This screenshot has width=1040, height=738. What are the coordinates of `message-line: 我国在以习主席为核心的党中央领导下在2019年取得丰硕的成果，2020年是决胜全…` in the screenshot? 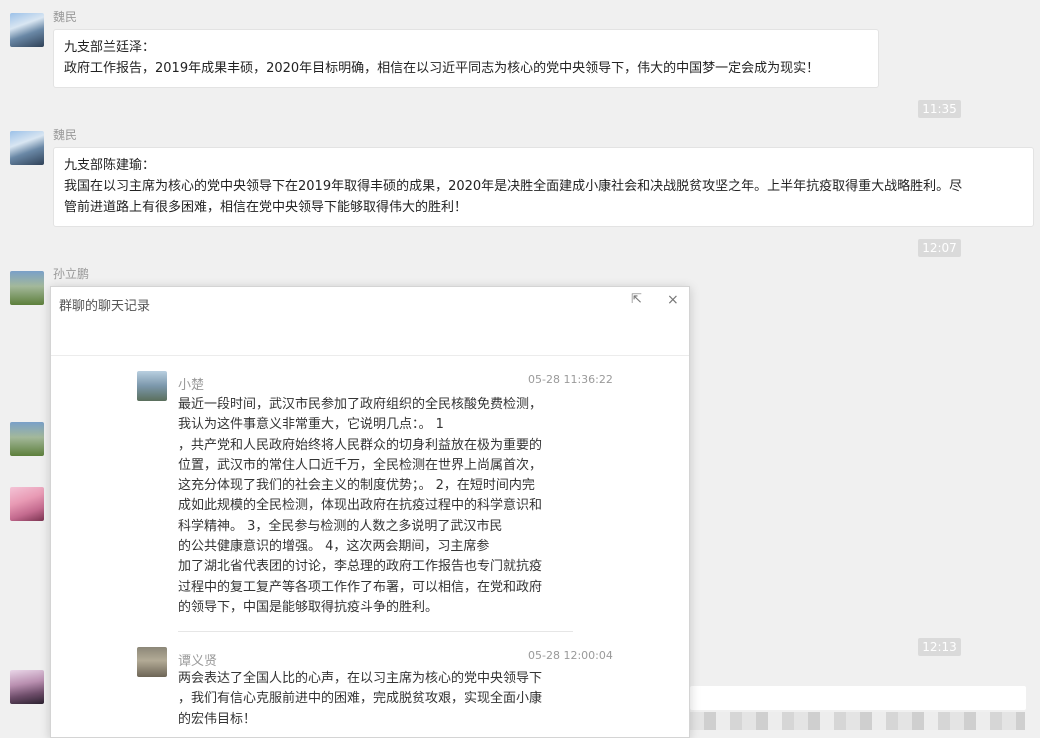 It's located at (513, 186).